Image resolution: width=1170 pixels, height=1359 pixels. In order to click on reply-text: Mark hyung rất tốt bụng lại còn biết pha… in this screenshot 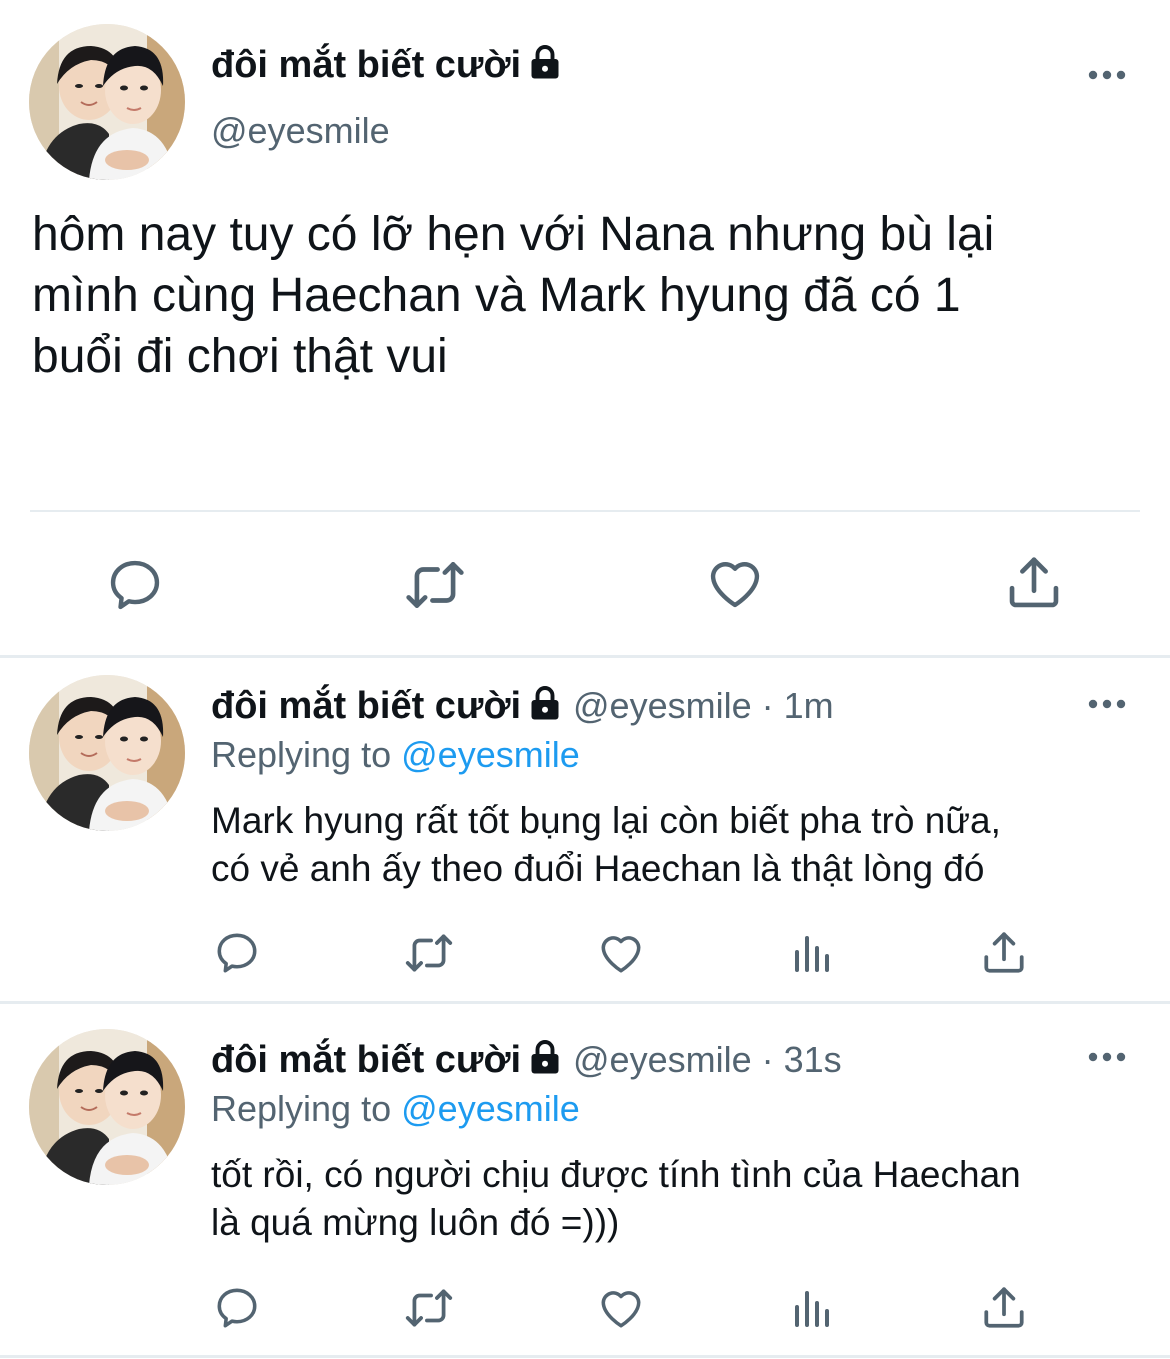, I will do `click(606, 844)`.